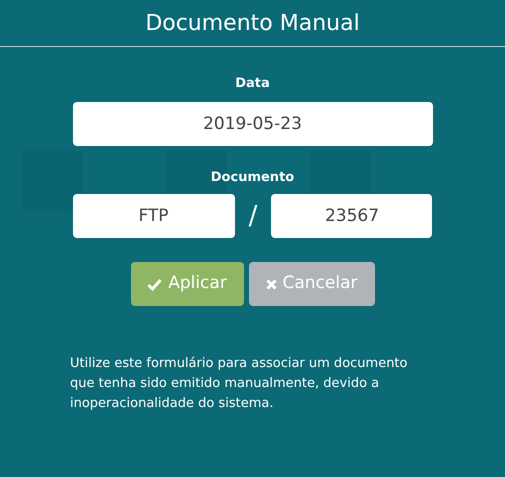 This screenshot has width=505, height=477. What do you see at coordinates (239, 384) in the screenshot?
I see `info-paragraph: Utilize este formulário para associar um documento que tenha sido emitido manualmente, devido a inoperacionalidade do sistema.` at bounding box center [239, 384].